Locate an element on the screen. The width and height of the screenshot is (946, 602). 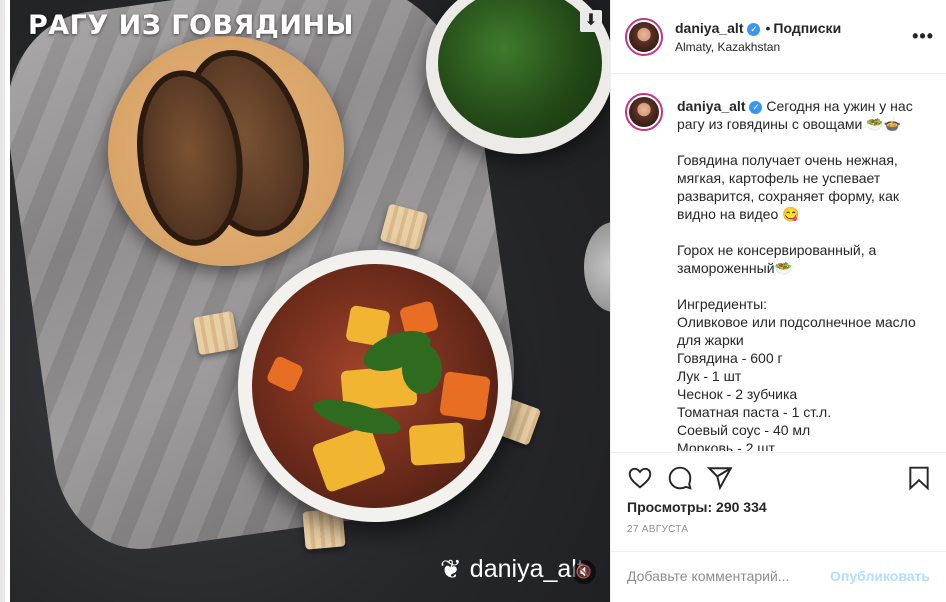
heart-icon is located at coordinates (640, 478).